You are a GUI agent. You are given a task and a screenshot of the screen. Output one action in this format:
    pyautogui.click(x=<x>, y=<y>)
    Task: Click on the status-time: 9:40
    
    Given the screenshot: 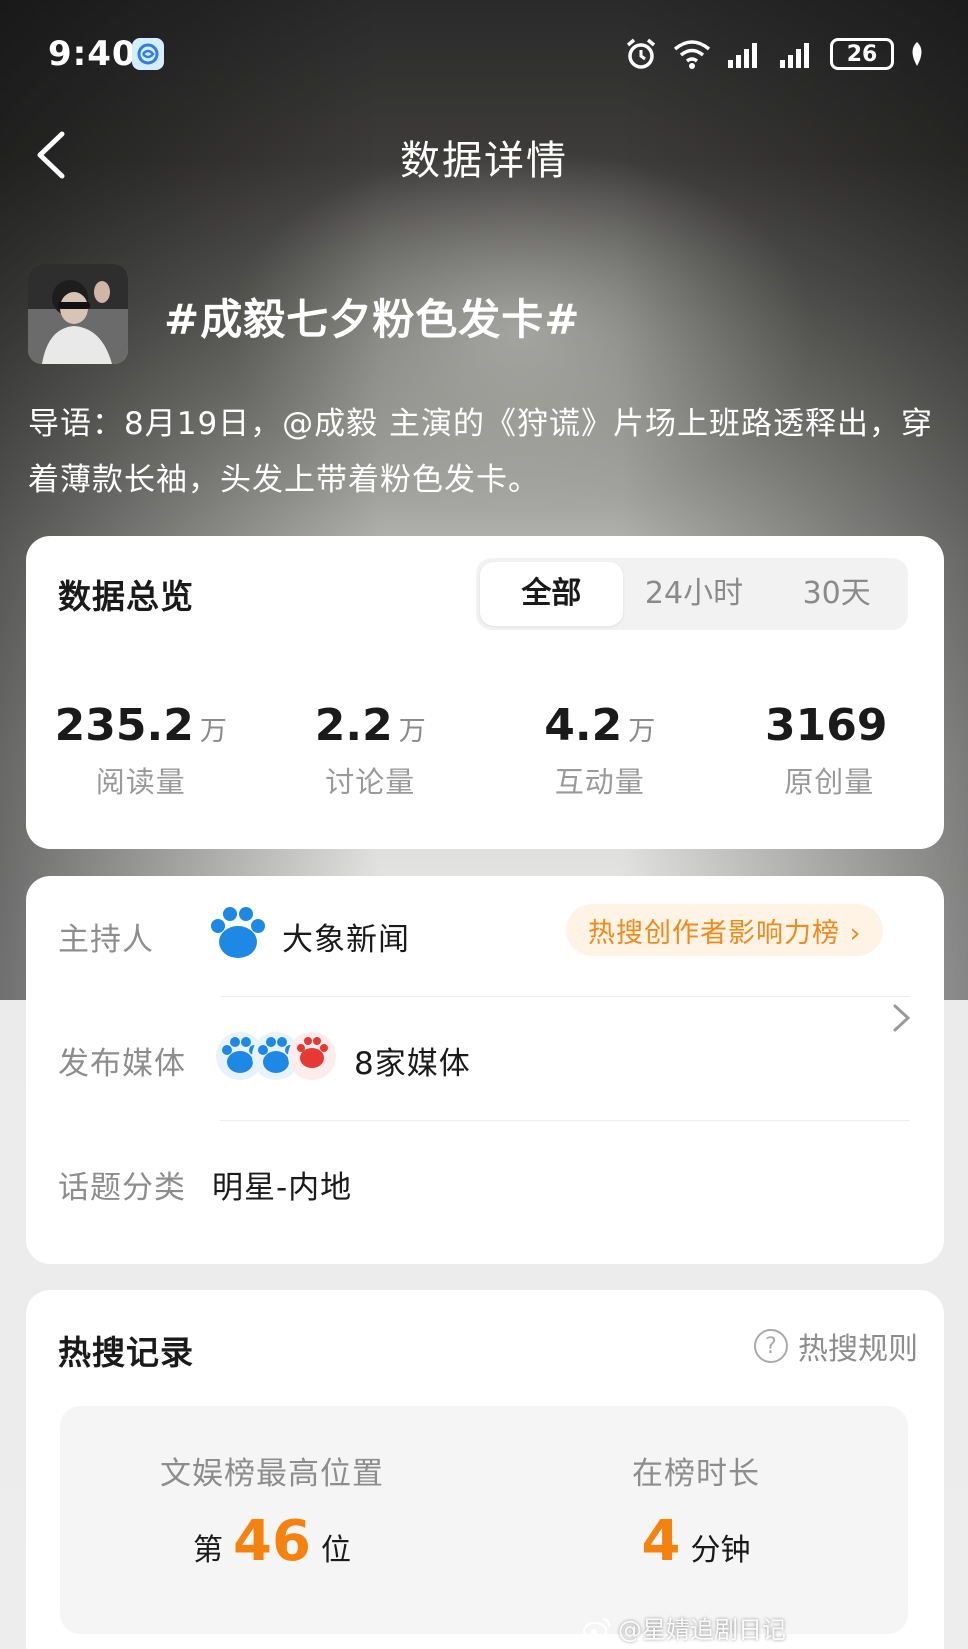 What is the action you would take?
    pyautogui.click(x=92, y=54)
    